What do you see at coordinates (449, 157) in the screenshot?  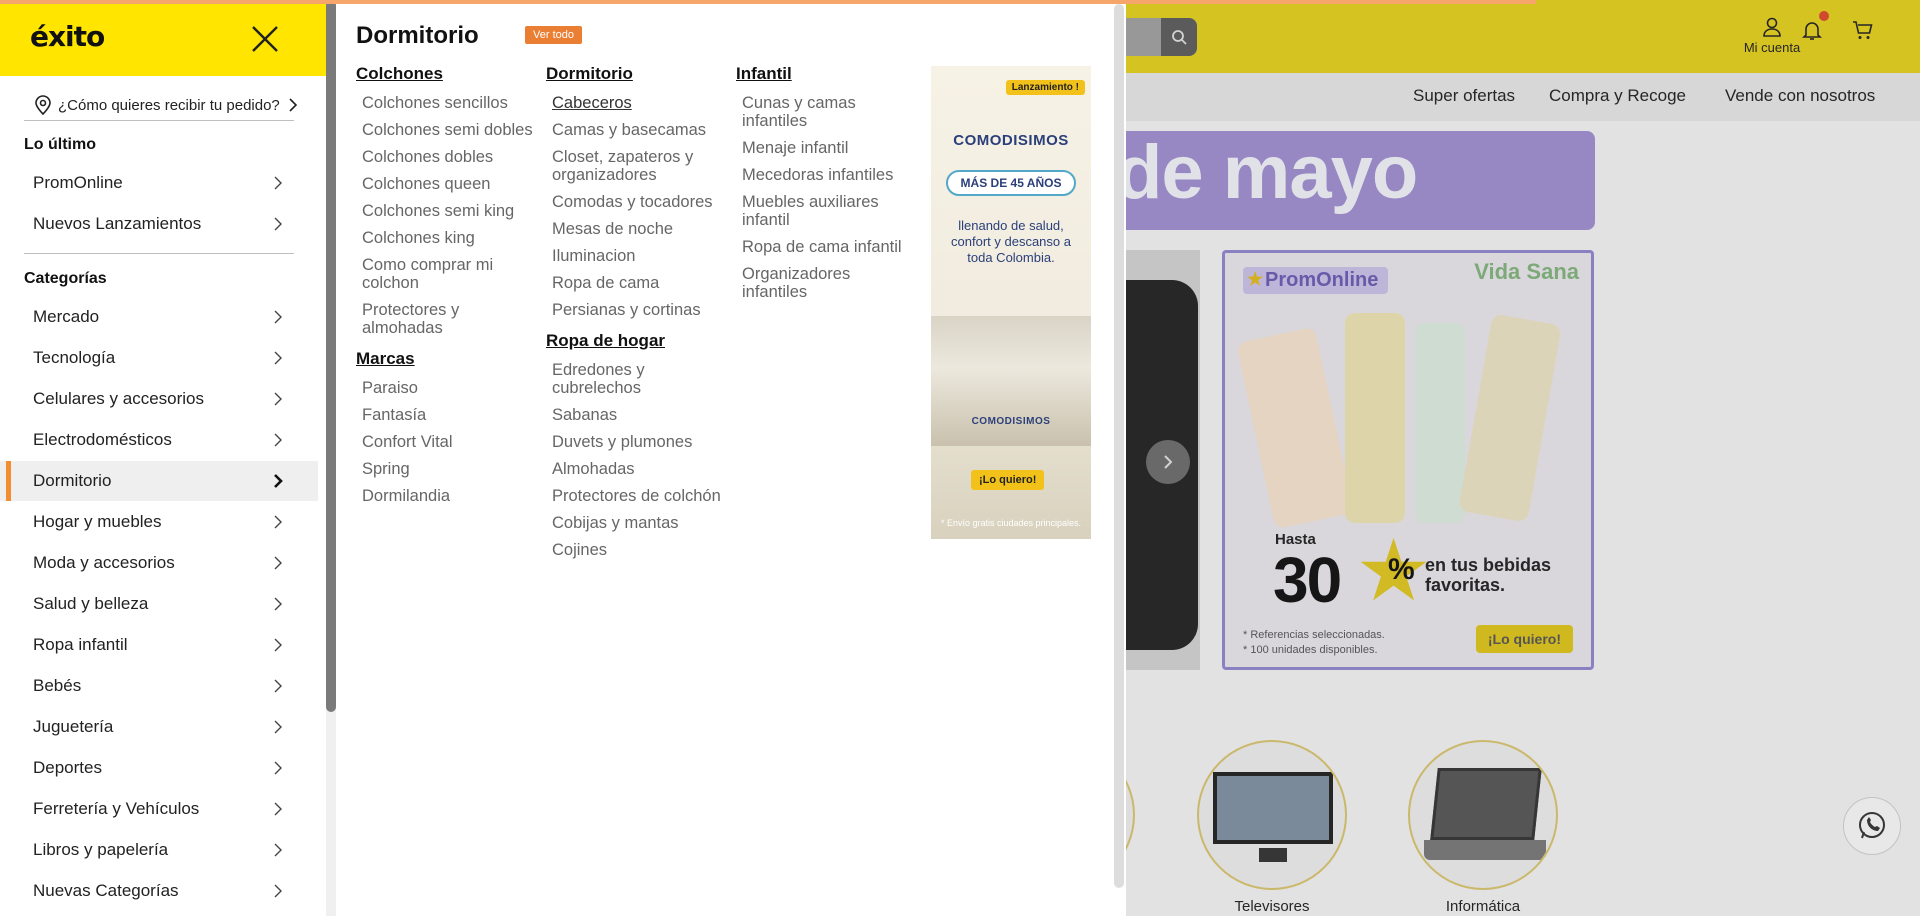 I see `submenu-link-colchones-dobles: Colchones dobles` at bounding box center [449, 157].